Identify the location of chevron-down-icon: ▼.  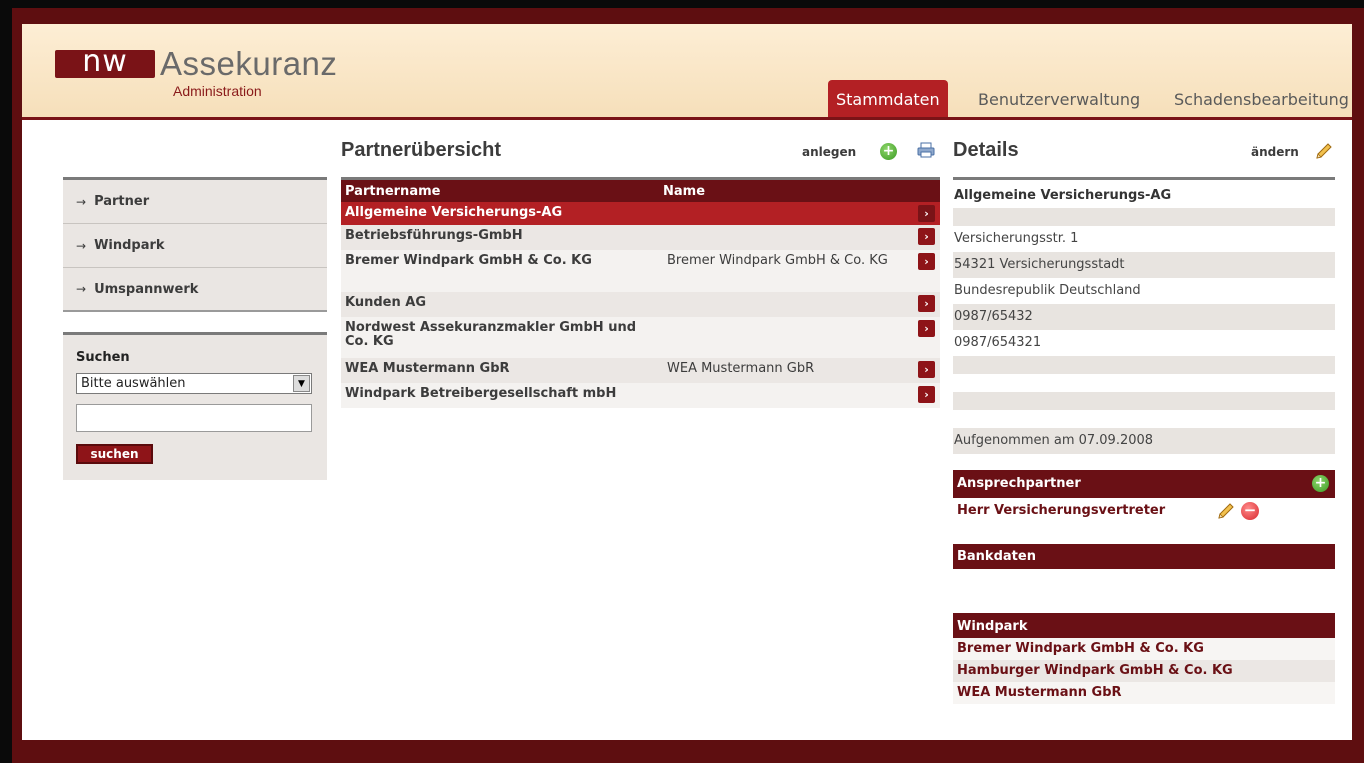
(301, 383).